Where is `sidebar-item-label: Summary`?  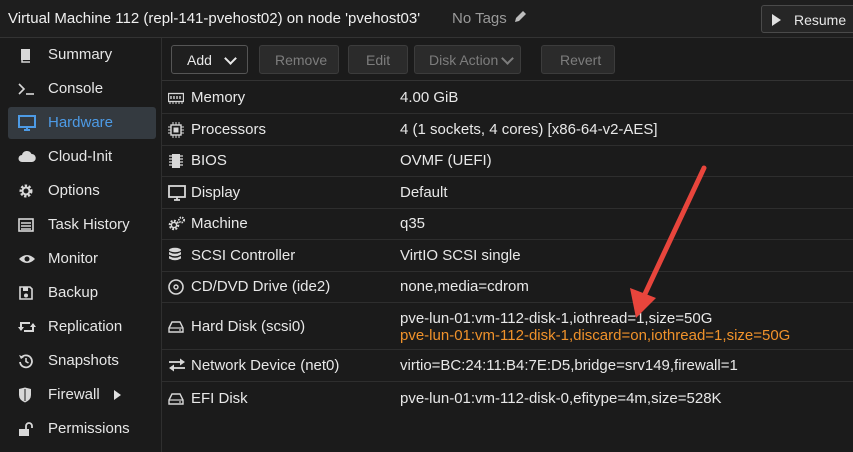 sidebar-item-label: Summary is located at coordinates (80, 54).